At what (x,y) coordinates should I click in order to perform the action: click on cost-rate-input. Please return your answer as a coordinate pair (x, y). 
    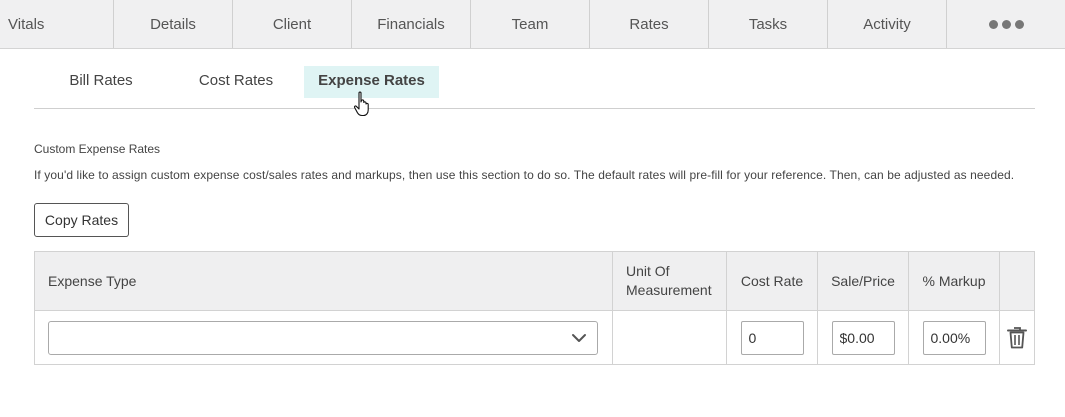
    Looking at the image, I should click on (772, 337).